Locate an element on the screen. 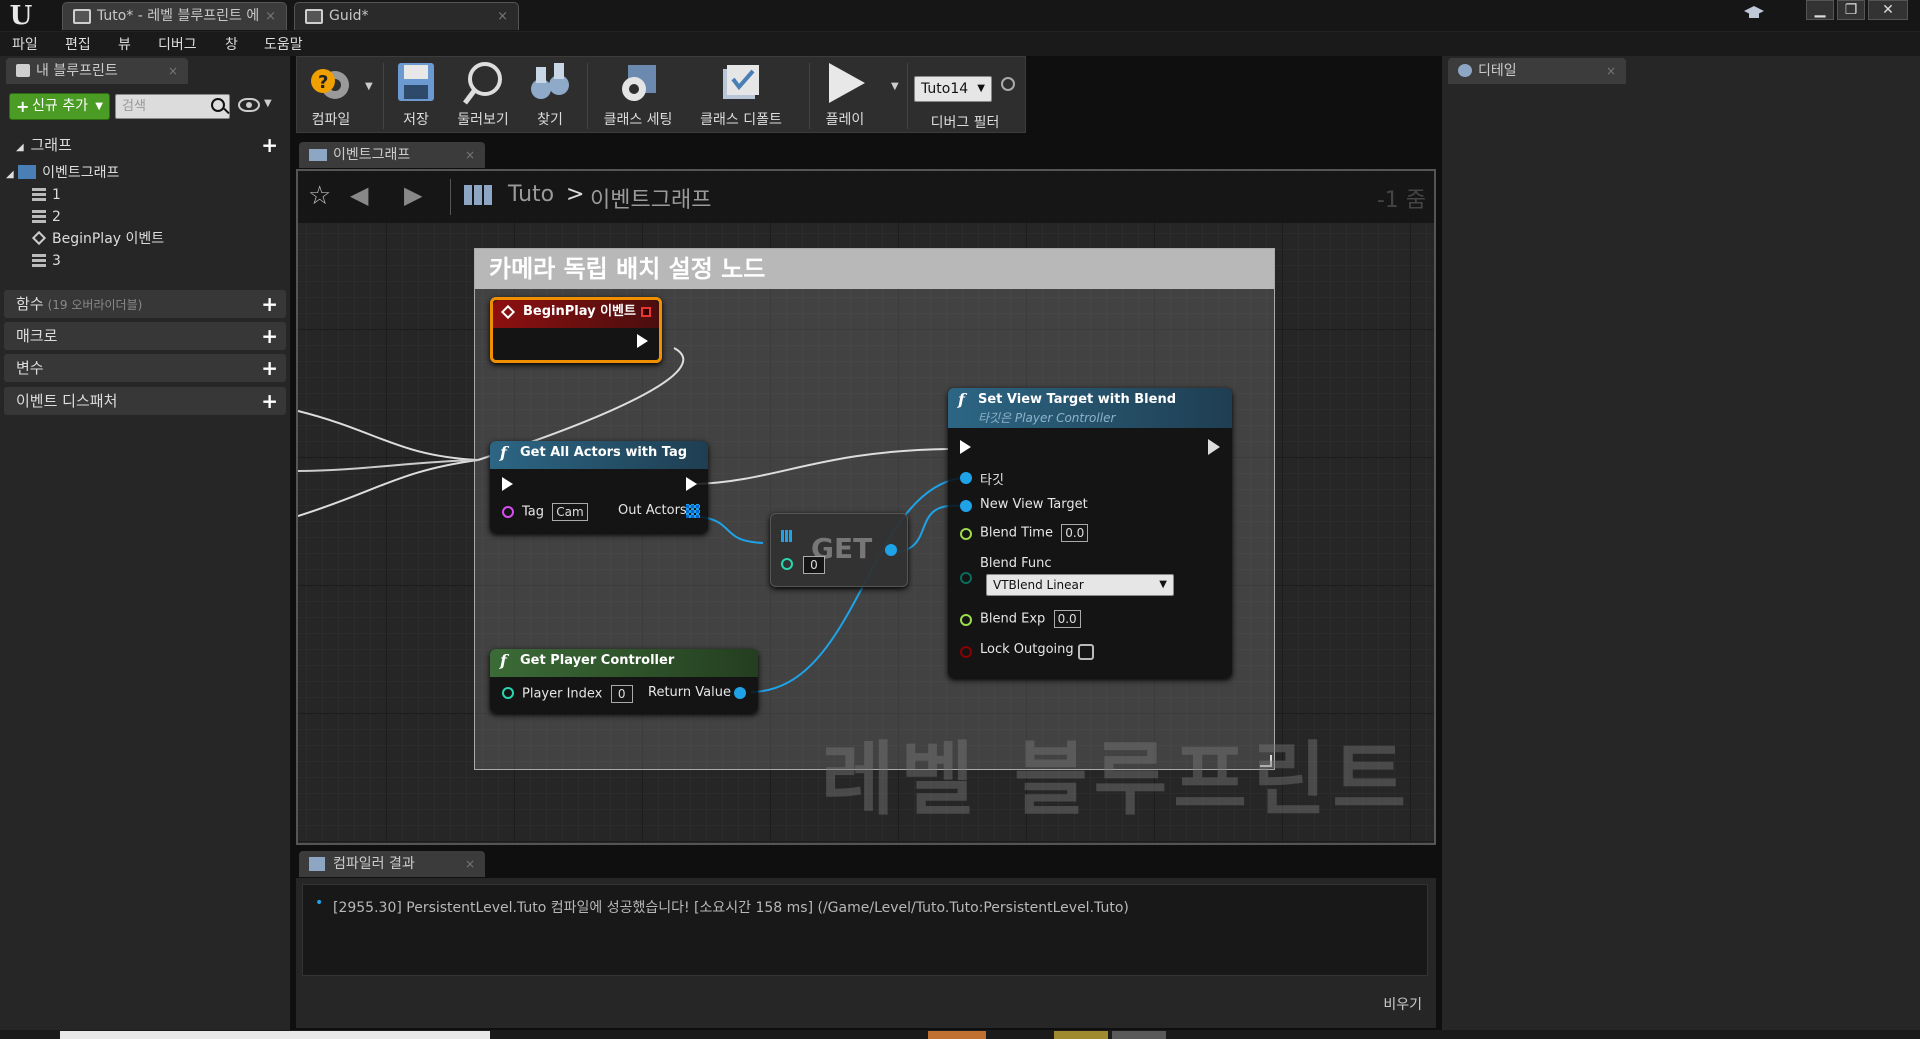 Image resolution: width=1920 pixels, height=1039 pixels. menu-edit: 편집 is located at coordinates (78, 44).